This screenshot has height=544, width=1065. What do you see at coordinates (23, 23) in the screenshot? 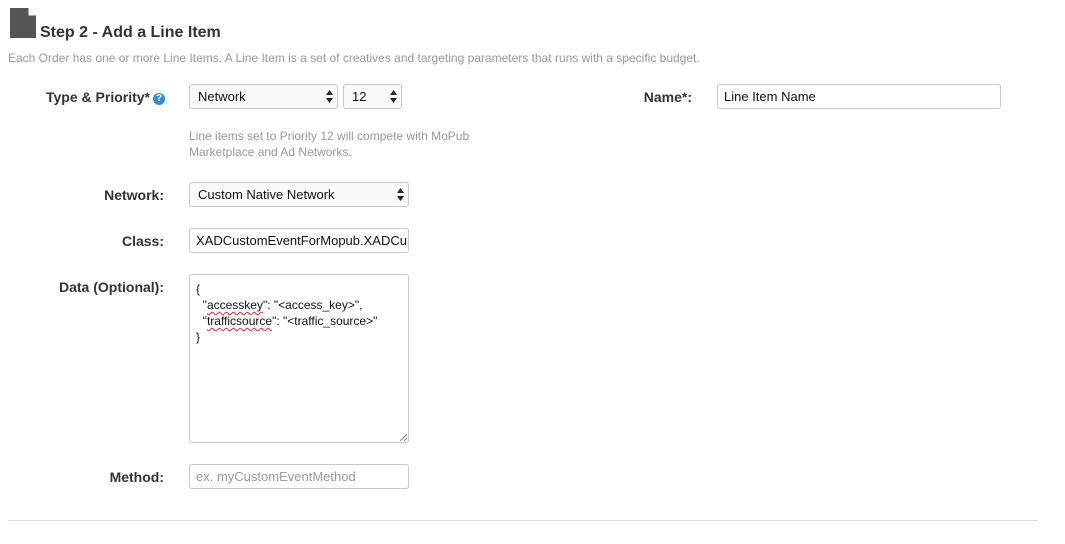
I see `document-icon` at bounding box center [23, 23].